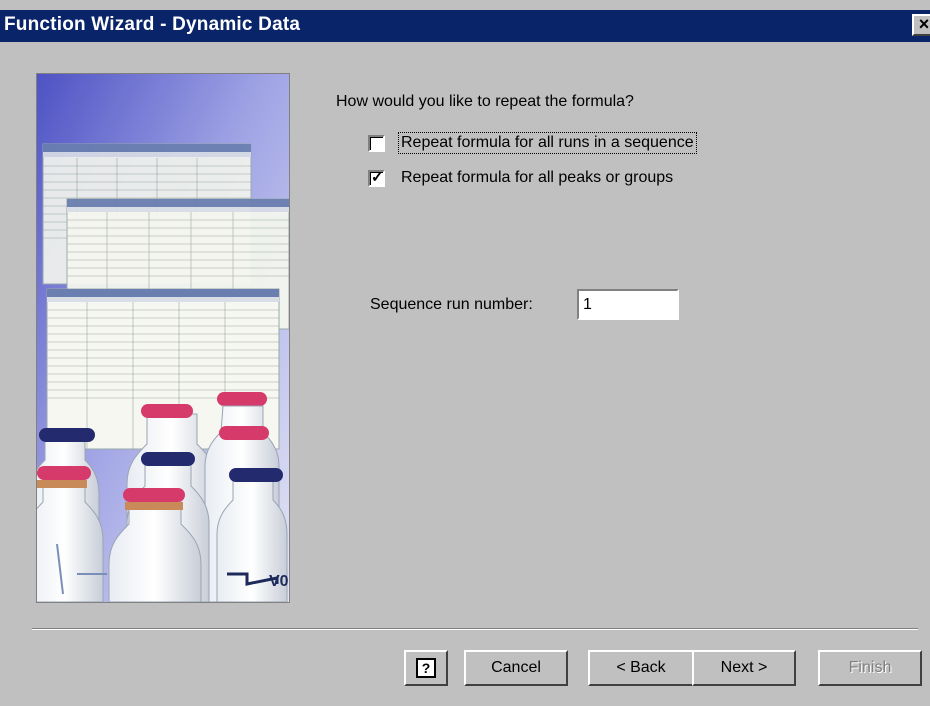 This screenshot has height=706, width=930. I want to click on sequence-run-number-label: Sequence run number:, so click(451, 304).